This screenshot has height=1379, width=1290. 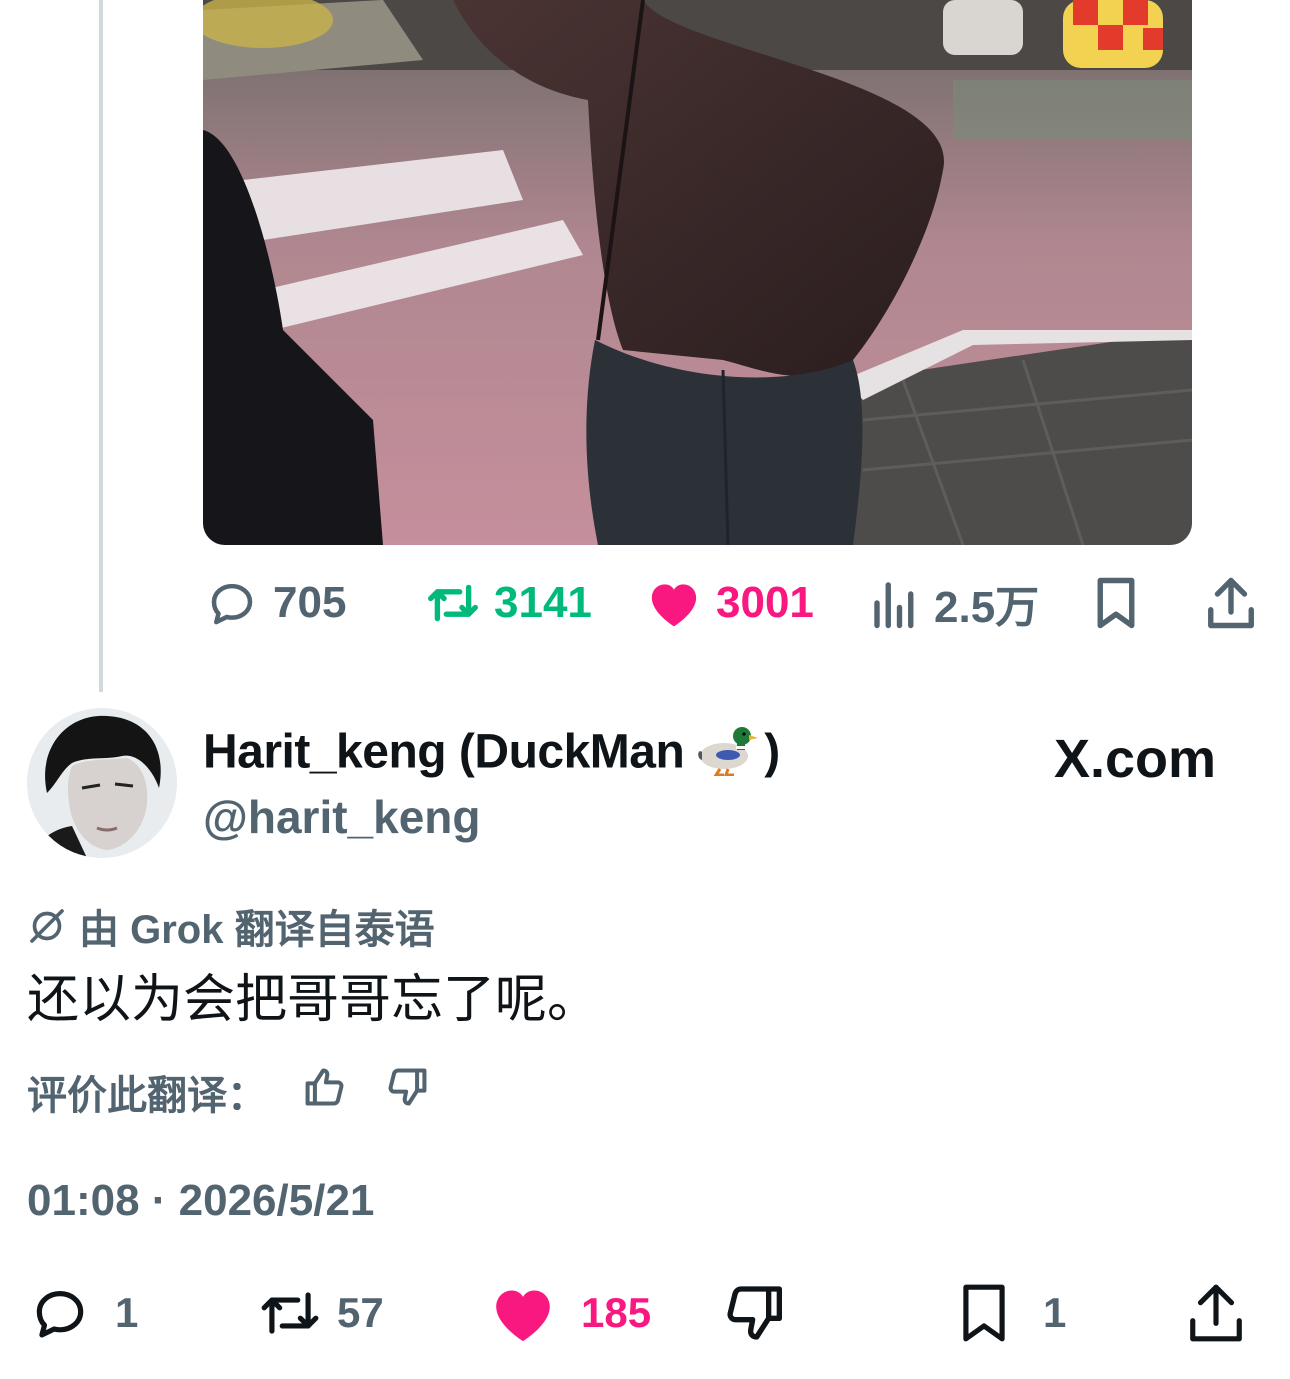 I want to click on rate-translation: 评价此翻译：, so click(x=228, y=1092).